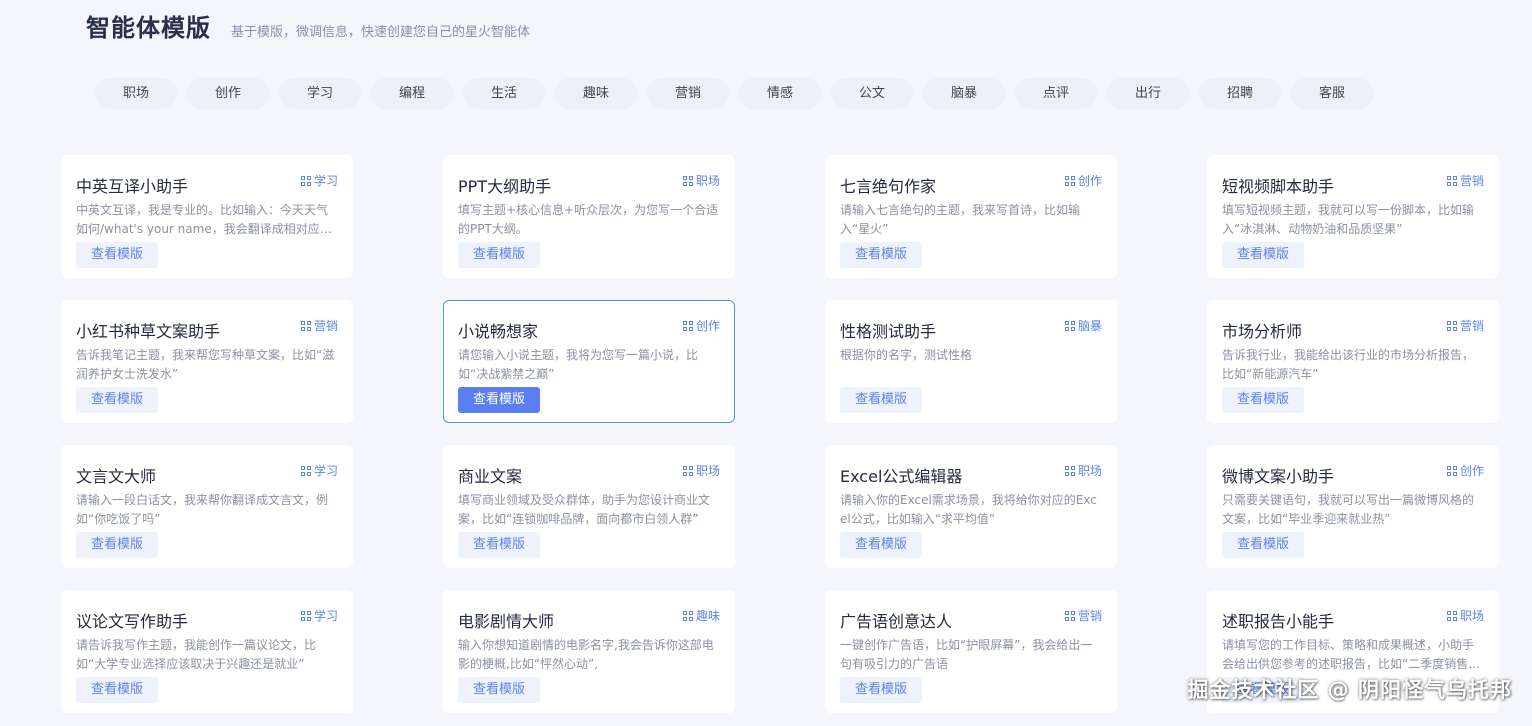 The image size is (1532, 726). What do you see at coordinates (228, 93) in the screenshot?
I see `category-tab: 创作` at bounding box center [228, 93].